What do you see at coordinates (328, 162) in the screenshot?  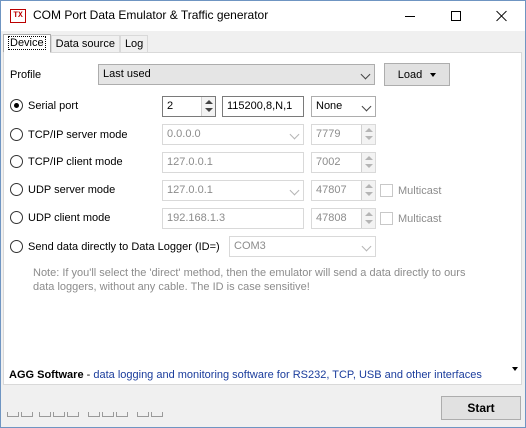 I see `tcp-client-port: 7002` at bounding box center [328, 162].